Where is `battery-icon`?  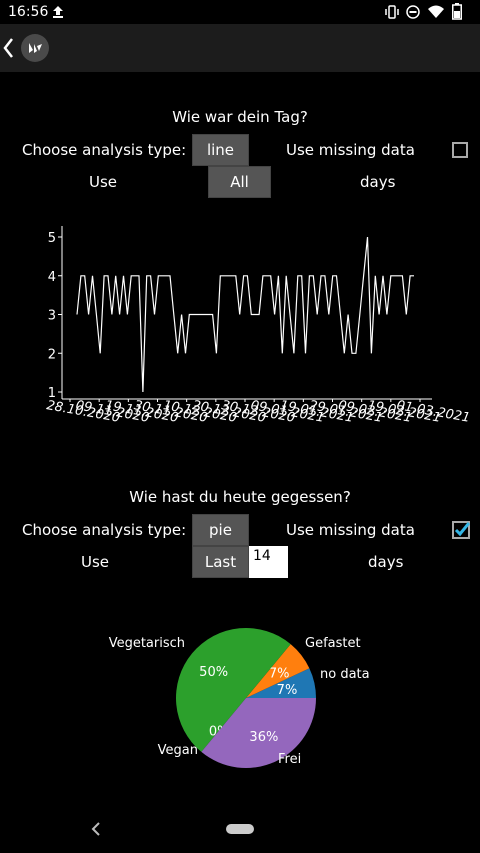 battery-icon is located at coordinates (457, 11).